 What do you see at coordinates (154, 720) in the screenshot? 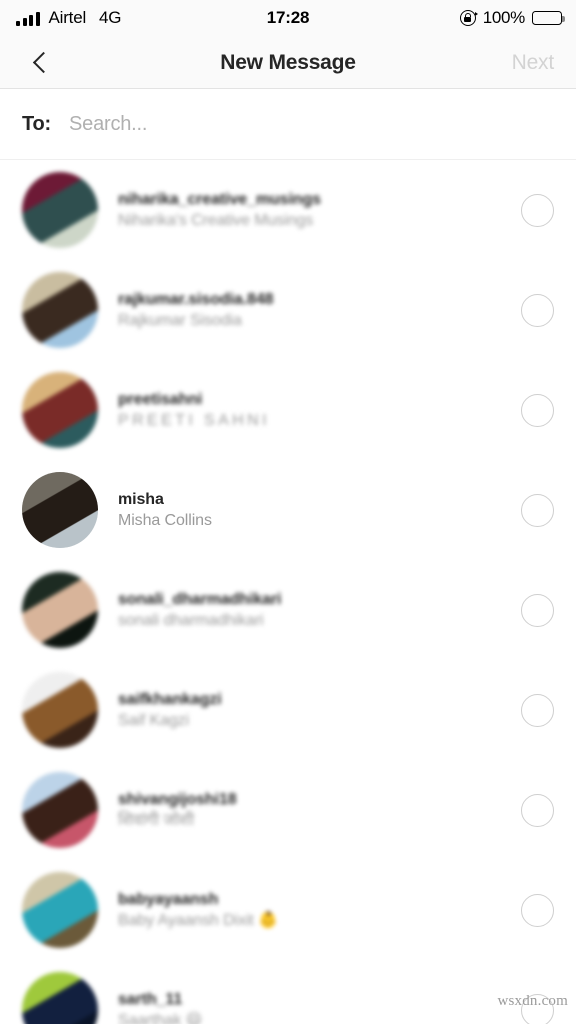
I see `contact-fullname: Saif Kagzi` at bounding box center [154, 720].